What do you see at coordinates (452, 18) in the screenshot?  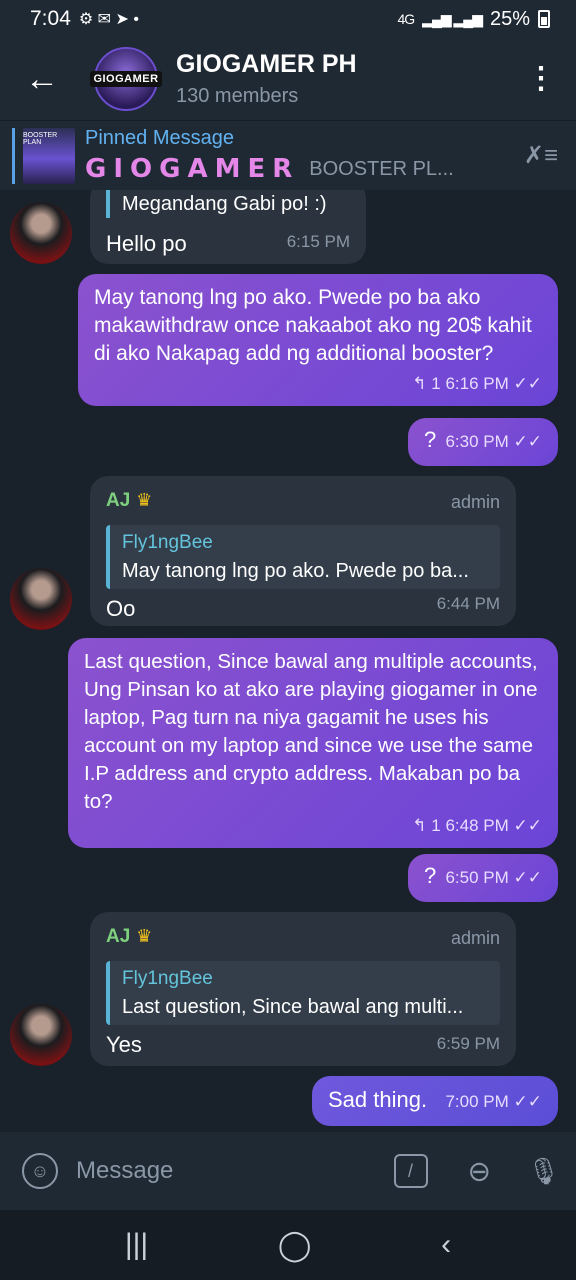 I see `signal-icon: ▂▄▆ ▂▄▆` at bounding box center [452, 18].